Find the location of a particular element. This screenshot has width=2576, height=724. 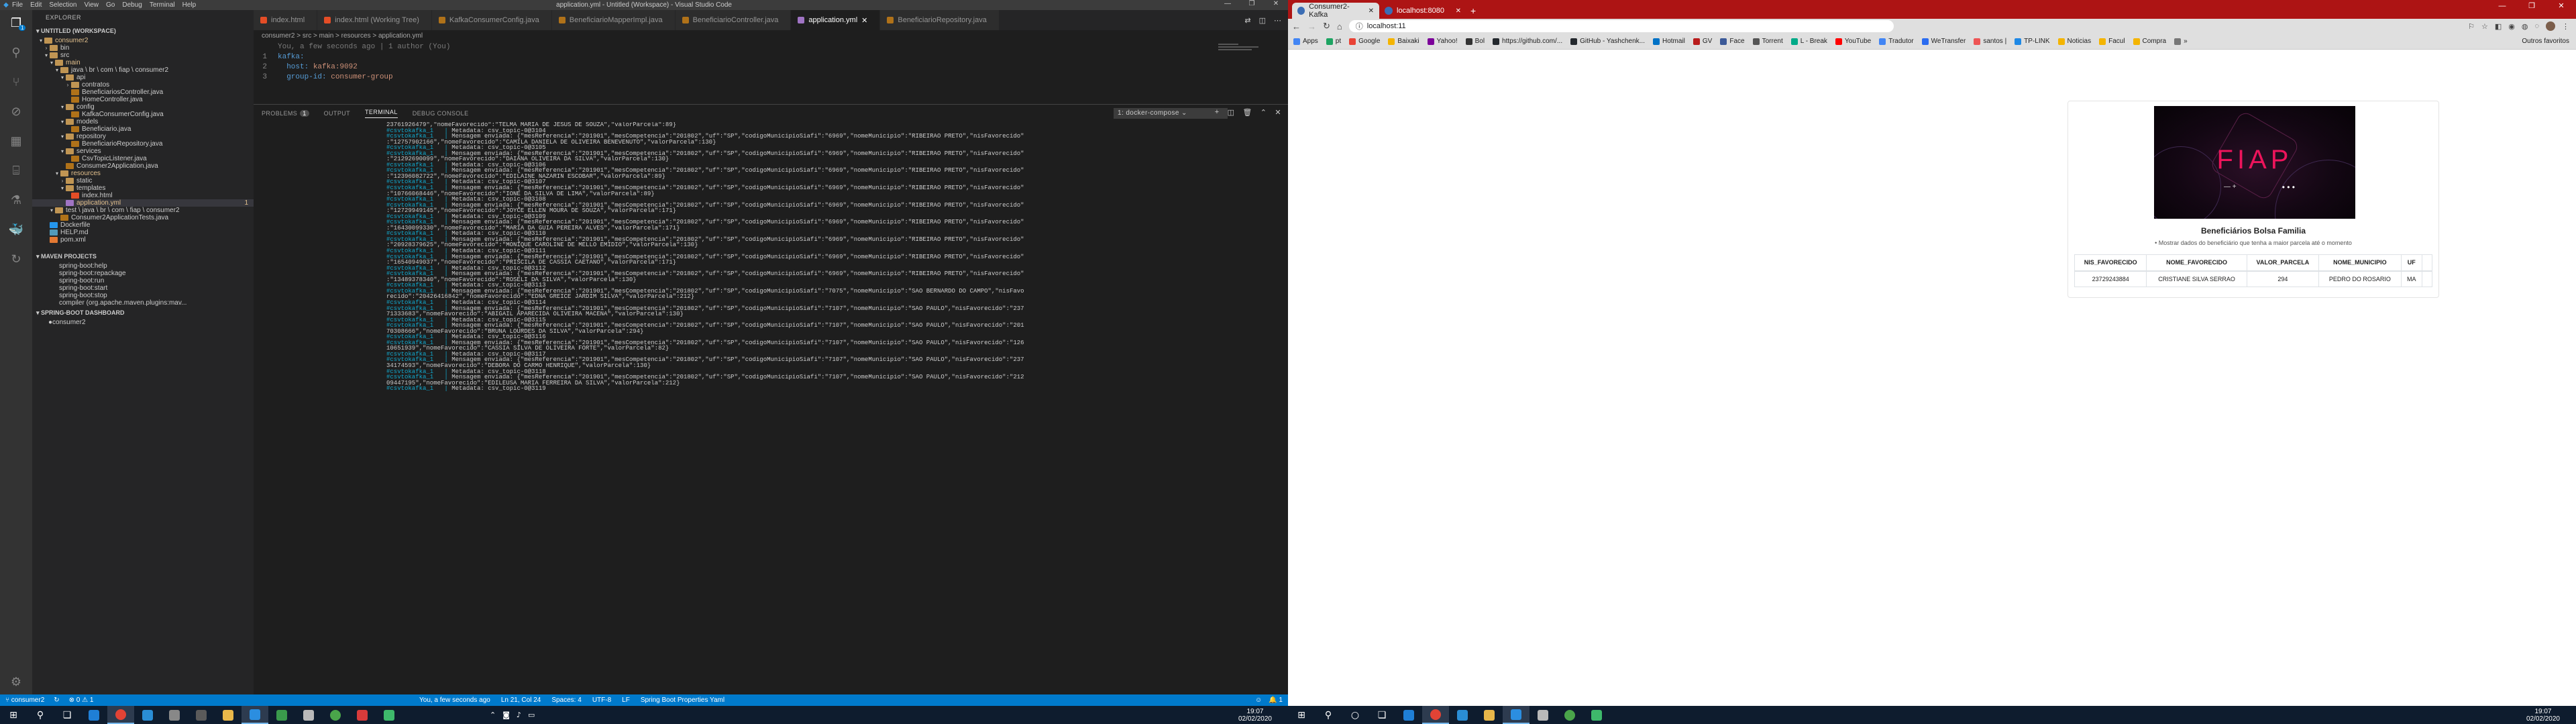

indentation: Spaces: 4 is located at coordinates (566, 700).